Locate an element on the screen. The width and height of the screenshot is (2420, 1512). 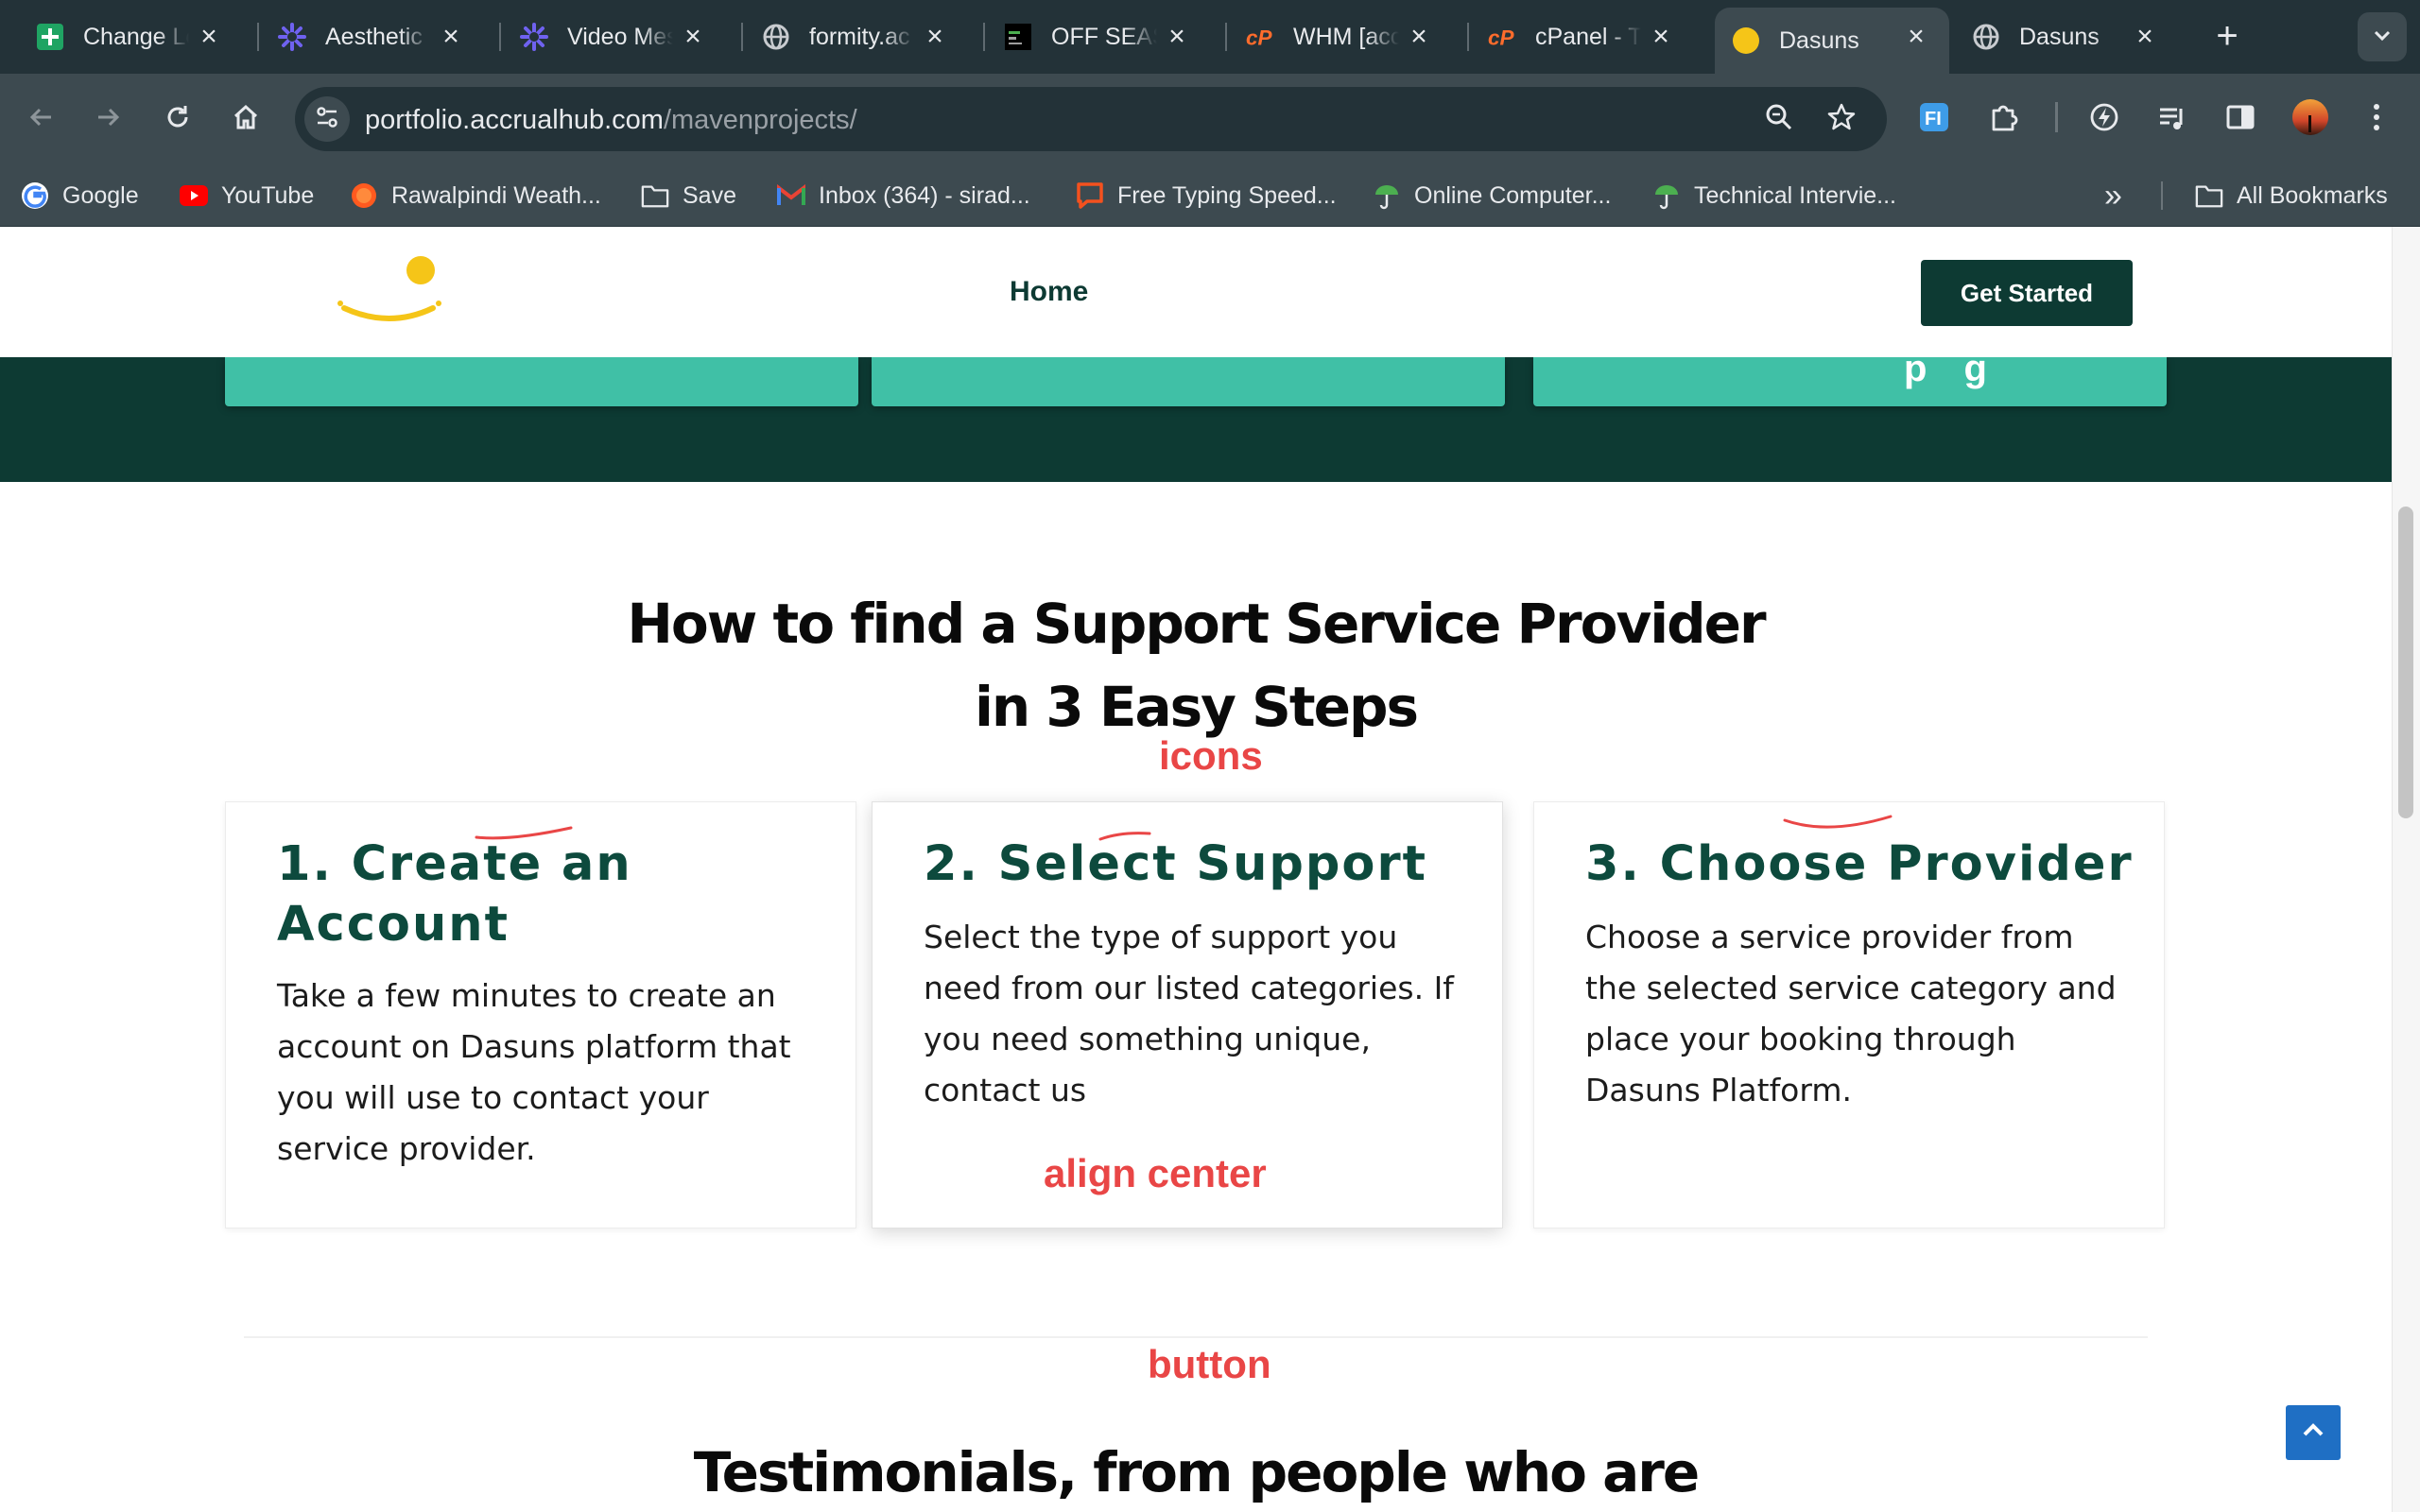
browser-tab: Dasuns × is located at coordinates (2057, 37).